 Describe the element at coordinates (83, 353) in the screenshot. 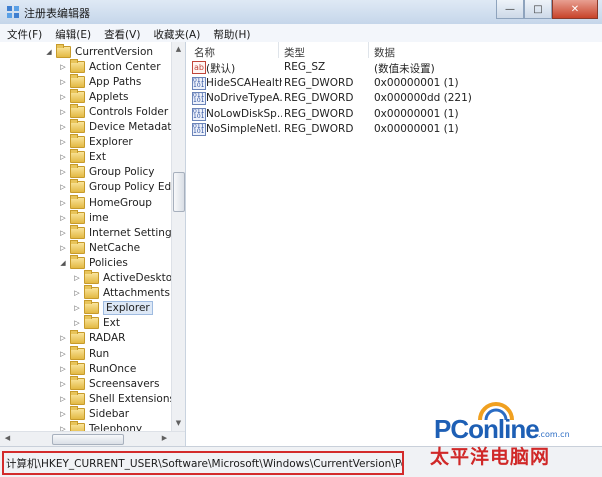

I see `tree-item: ▷ Run` at that location.